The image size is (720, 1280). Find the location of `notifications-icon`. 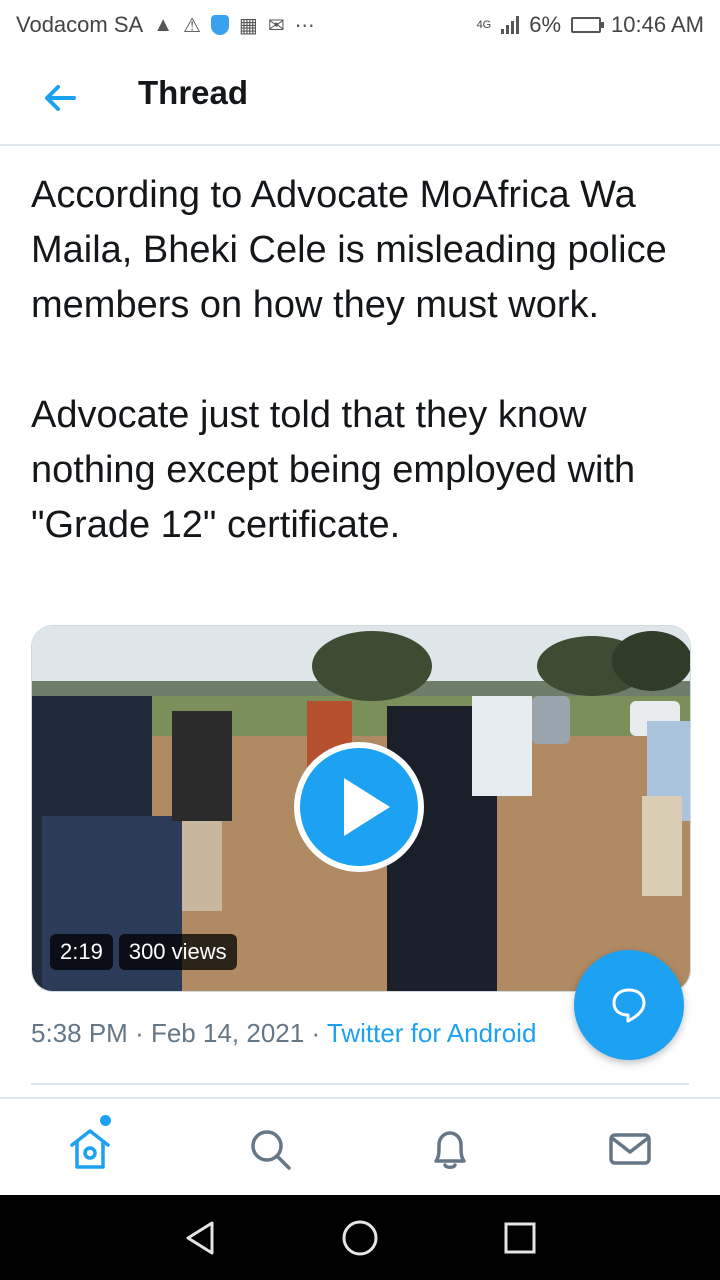

notifications-icon is located at coordinates (450, 1150).